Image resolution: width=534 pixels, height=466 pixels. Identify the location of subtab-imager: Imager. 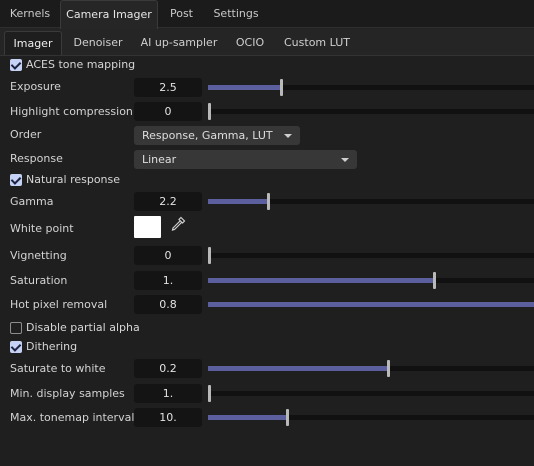
(33, 43).